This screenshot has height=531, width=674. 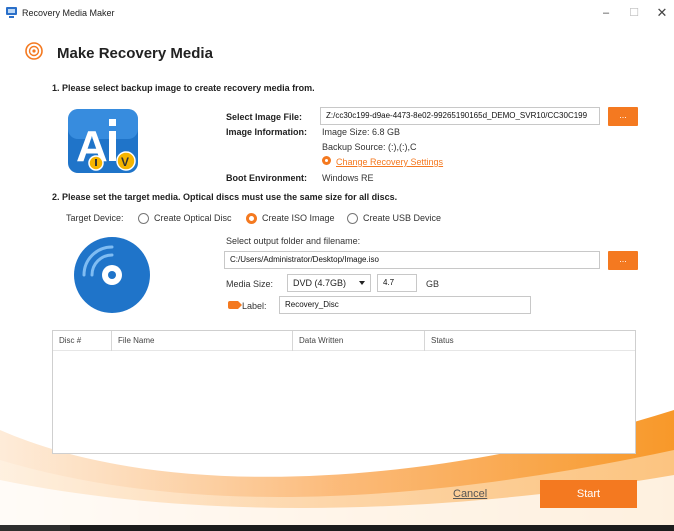 What do you see at coordinates (389, 162) in the screenshot?
I see `change-recovery-settings-link: Change Recovery Settings` at bounding box center [389, 162].